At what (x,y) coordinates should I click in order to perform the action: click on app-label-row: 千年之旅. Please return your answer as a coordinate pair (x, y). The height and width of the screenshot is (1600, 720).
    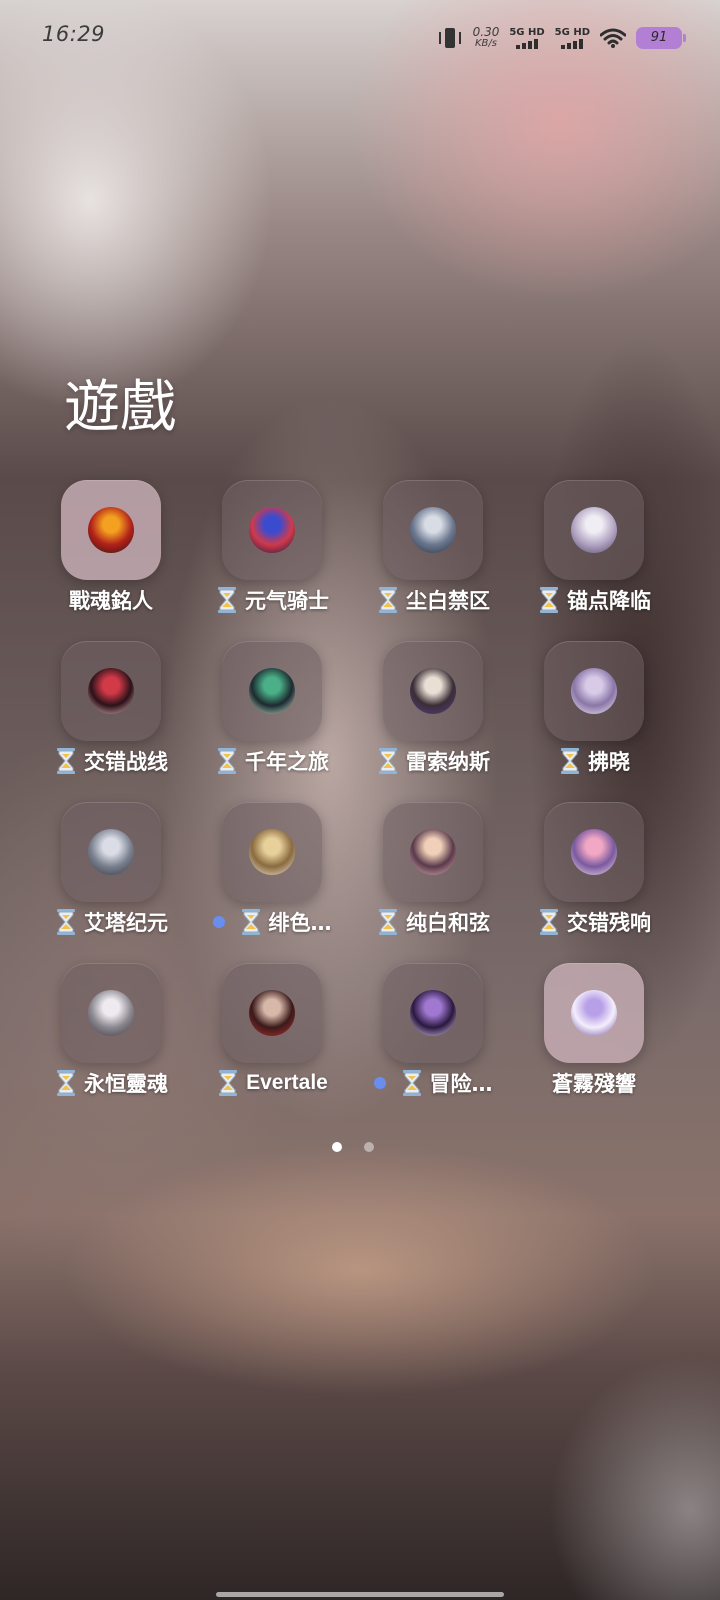
    Looking at the image, I should click on (272, 761).